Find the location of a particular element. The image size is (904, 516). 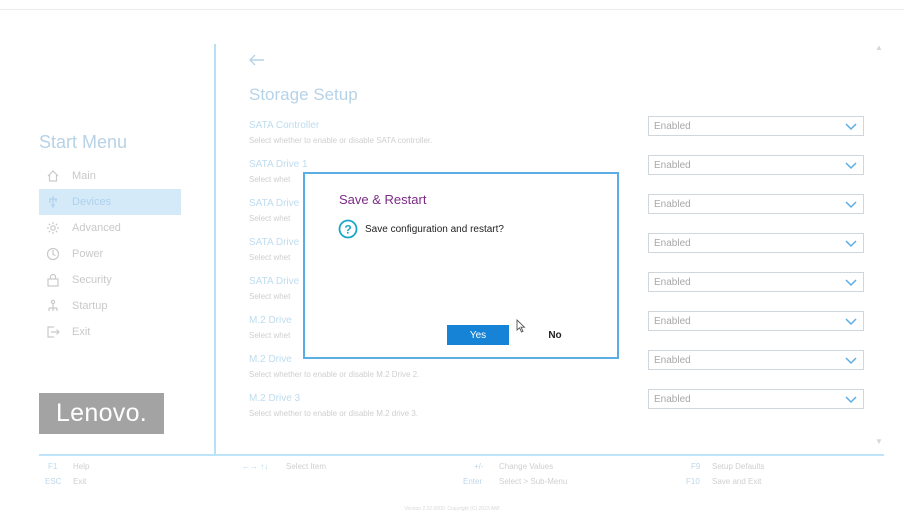

sidebar-item-security: Security is located at coordinates (110, 280).